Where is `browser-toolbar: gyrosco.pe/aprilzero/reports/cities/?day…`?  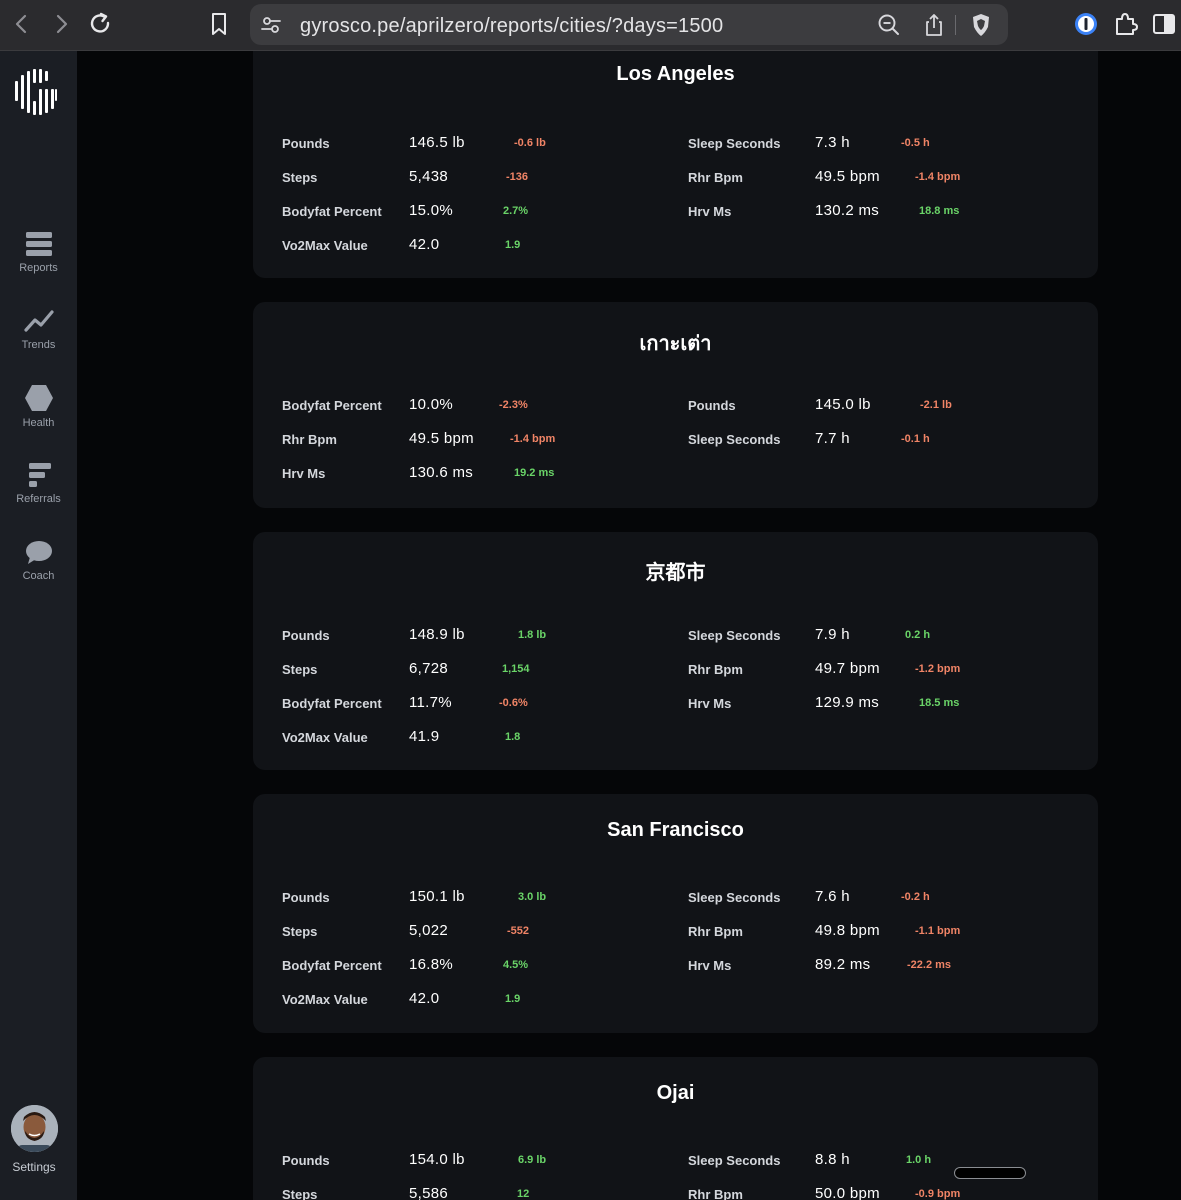 browser-toolbar: gyrosco.pe/aprilzero/reports/cities/?day… is located at coordinates (590, 25).